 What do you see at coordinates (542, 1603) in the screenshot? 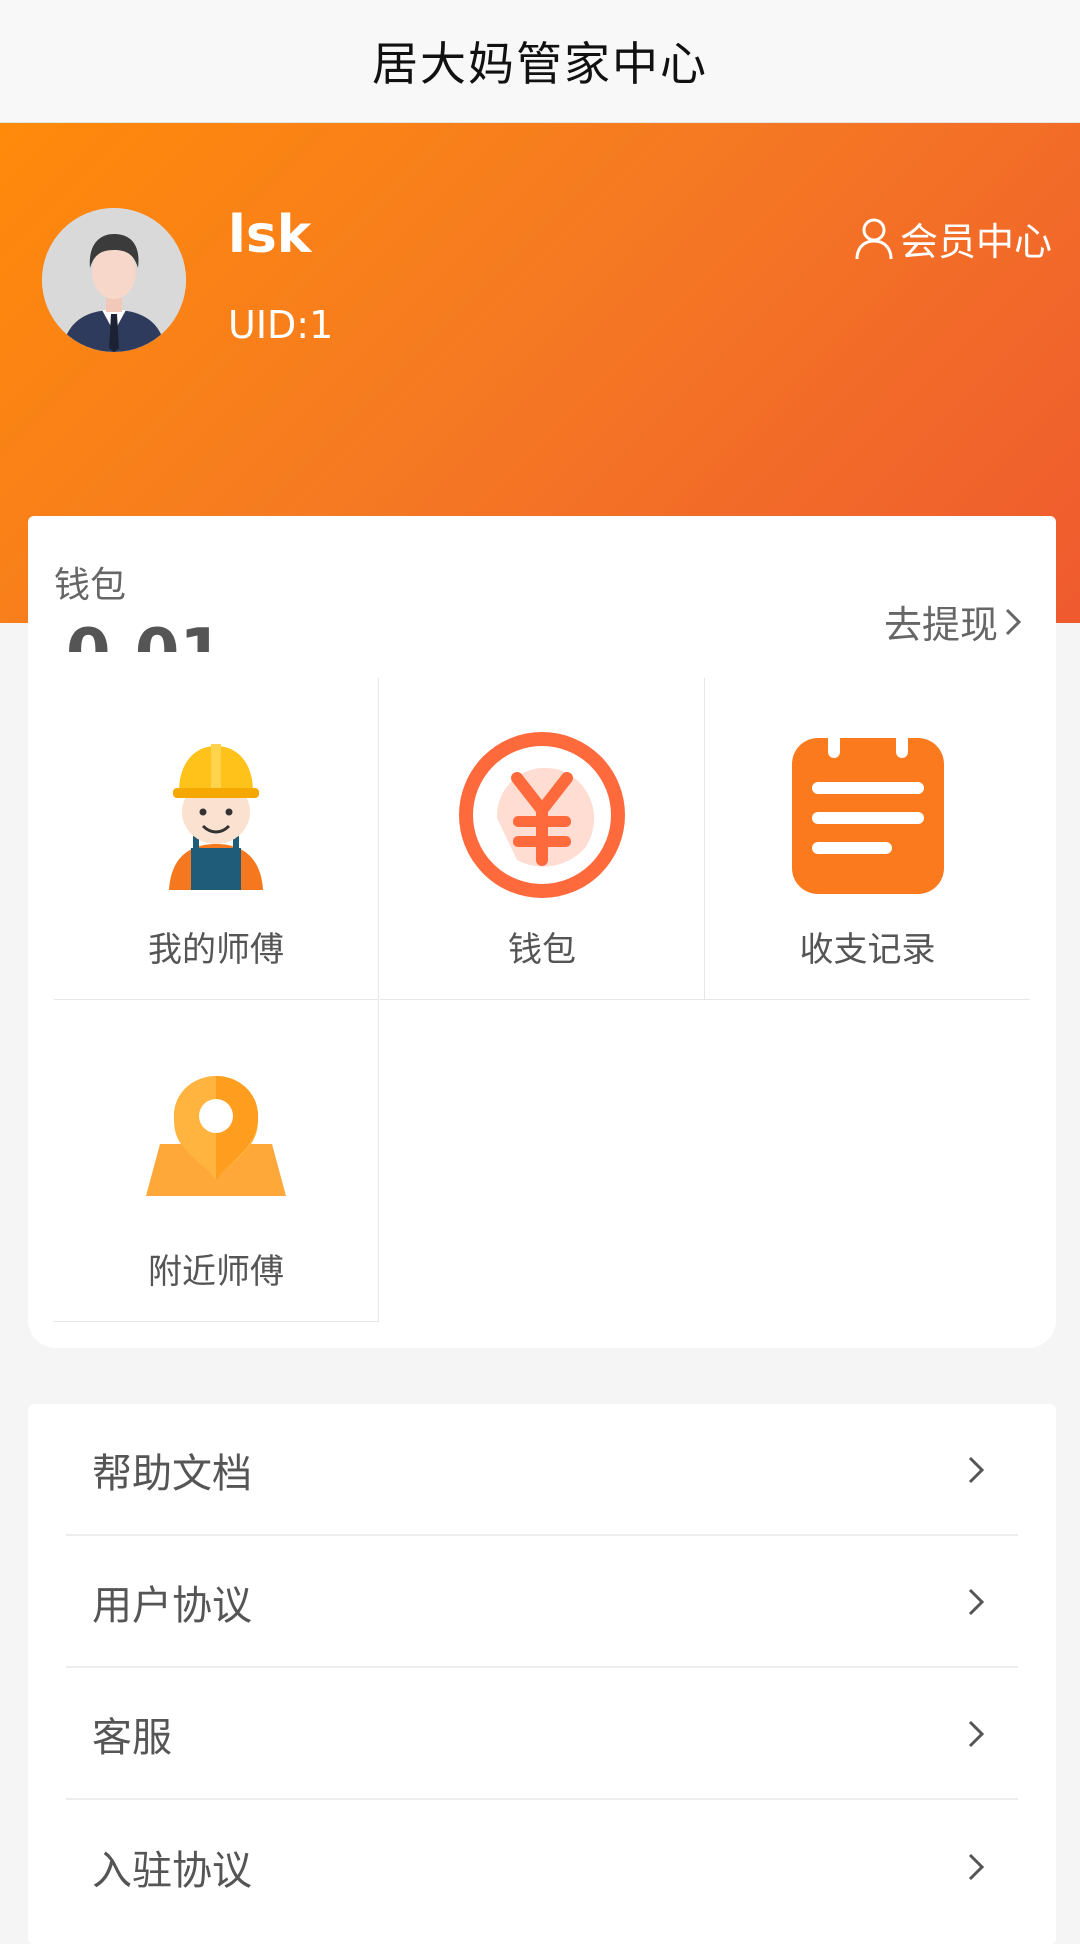
I see `menu-item-user-agreement: 用户协议` at bounding box center [542, 1603].